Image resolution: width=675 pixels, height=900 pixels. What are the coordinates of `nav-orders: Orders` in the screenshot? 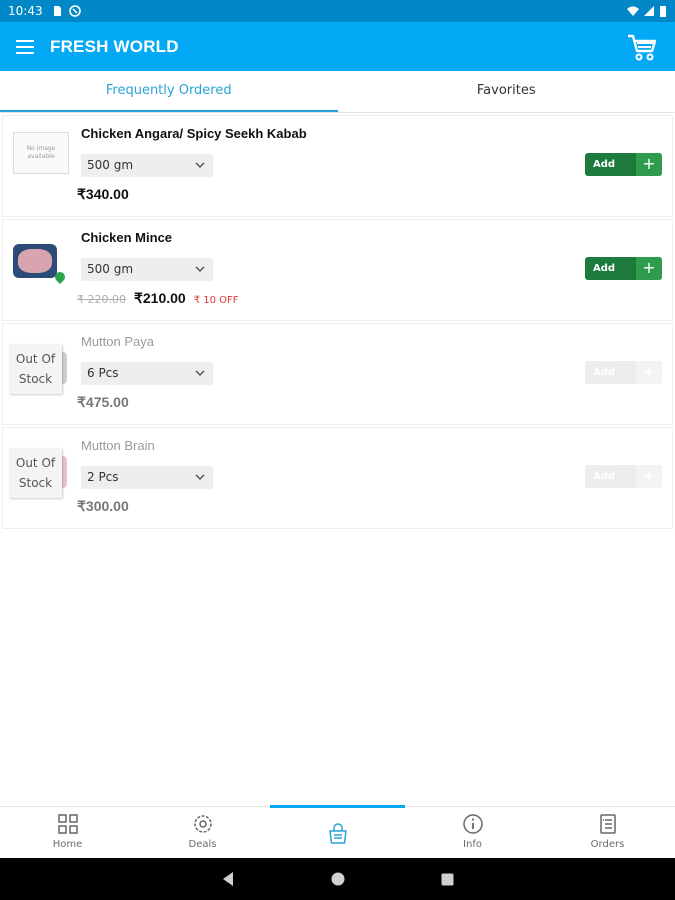 It's located at (607, 832).